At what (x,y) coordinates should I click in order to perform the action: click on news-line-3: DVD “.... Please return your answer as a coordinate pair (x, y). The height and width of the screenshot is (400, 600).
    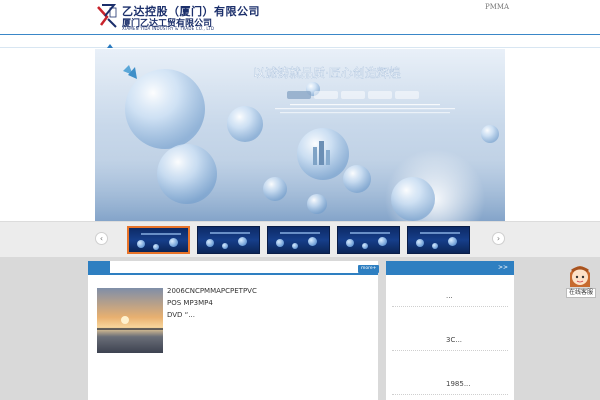
    Looking at the image, I should click on (181, 315).